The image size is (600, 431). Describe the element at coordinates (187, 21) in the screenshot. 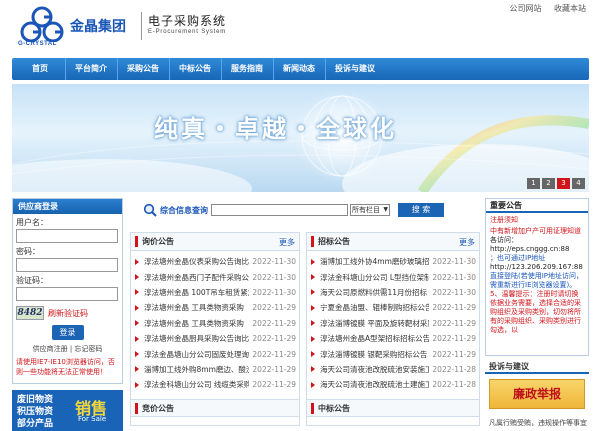

I see `system-title: 电子采购系统` at that location.